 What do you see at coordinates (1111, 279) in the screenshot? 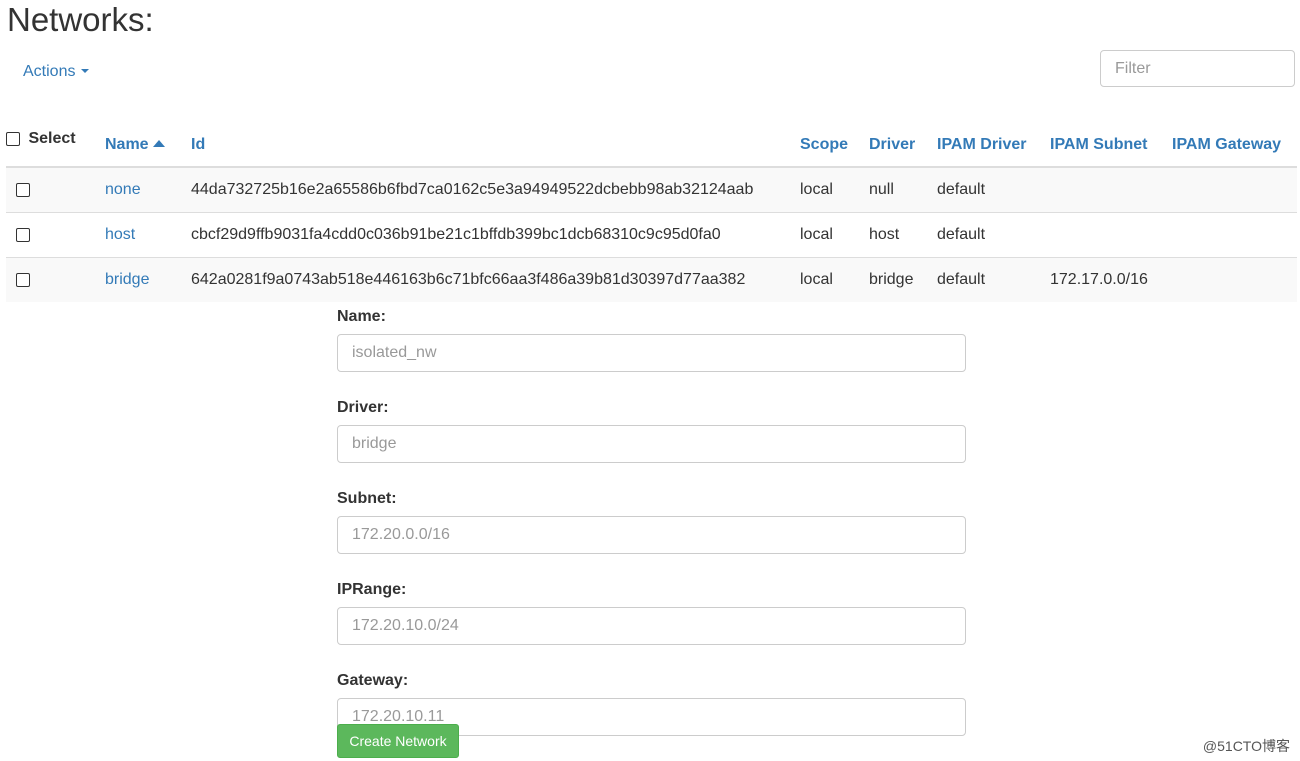
I see `network-ipam-subnet: 172.17.0.0/16` at bounding box center [1111, 279].